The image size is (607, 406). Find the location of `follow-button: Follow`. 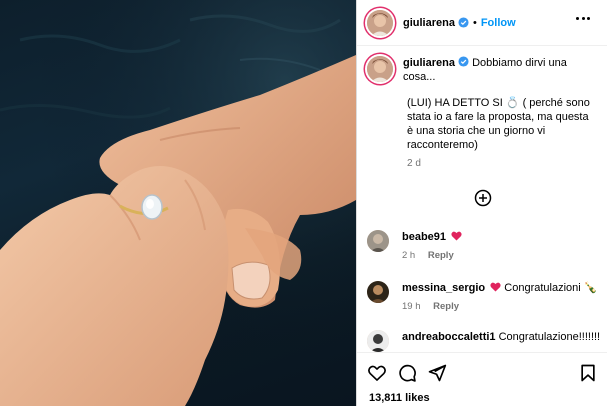

follow-button: Follow is located at coordinates (498, 23).